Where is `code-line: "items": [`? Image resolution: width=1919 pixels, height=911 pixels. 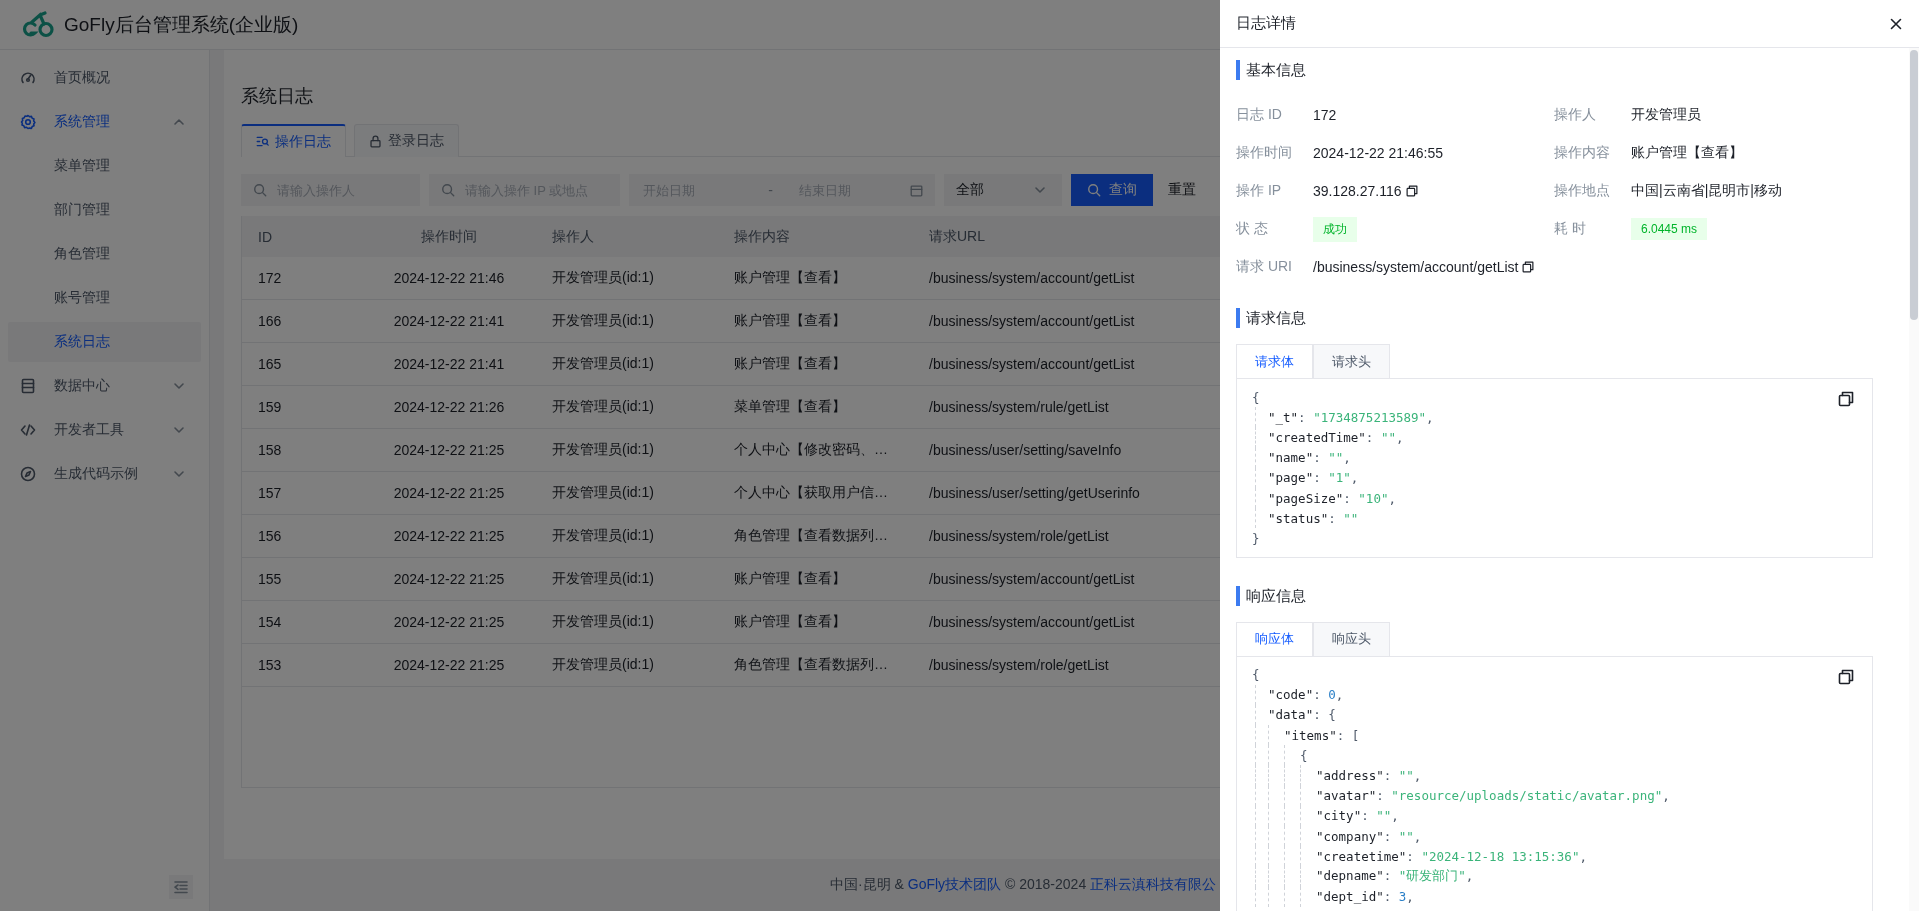 code-line: "items": [ is located at coordinates (1322, 735).